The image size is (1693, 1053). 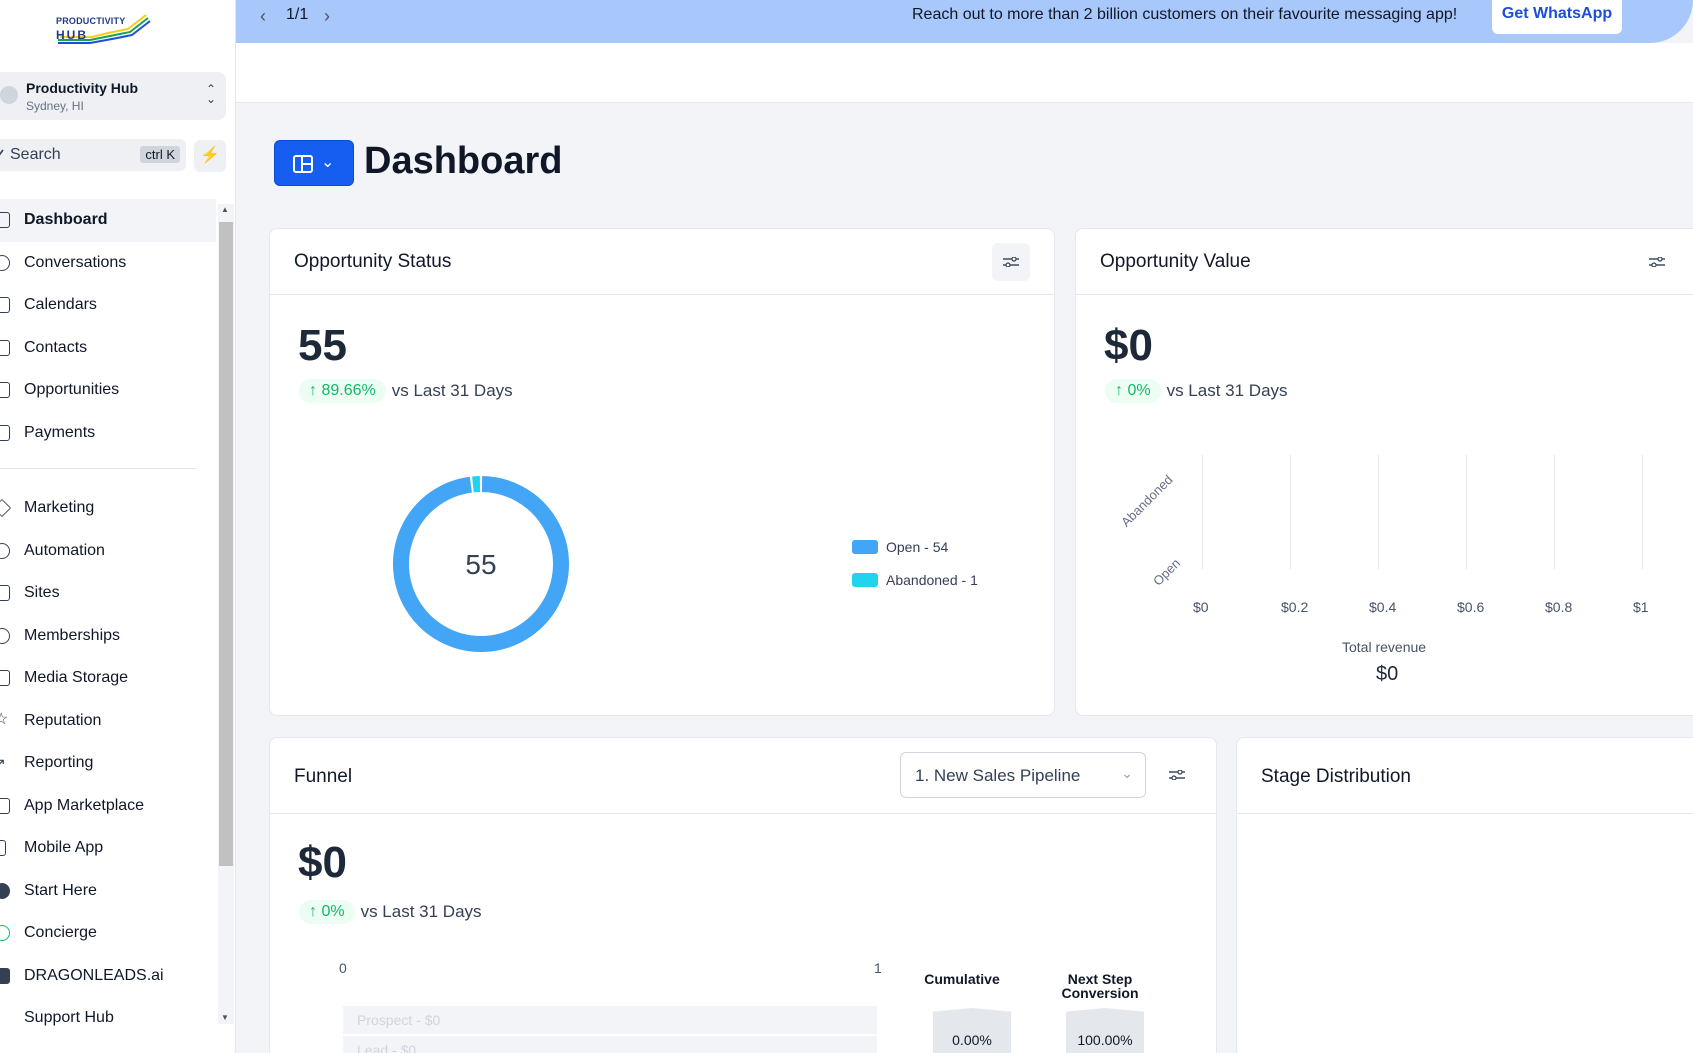 I want to click on legend-label: Abandoned - 1, so click(x=932, y=580).